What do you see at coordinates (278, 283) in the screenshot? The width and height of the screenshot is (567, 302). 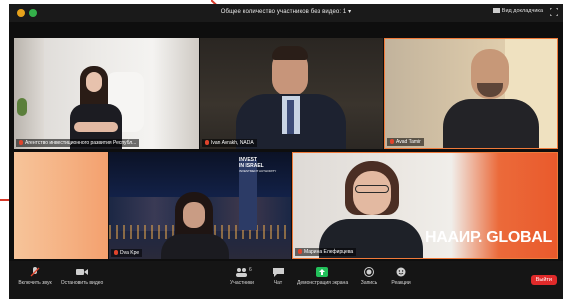 I see `chat-label: Чат` at bounding box center [278, 283].